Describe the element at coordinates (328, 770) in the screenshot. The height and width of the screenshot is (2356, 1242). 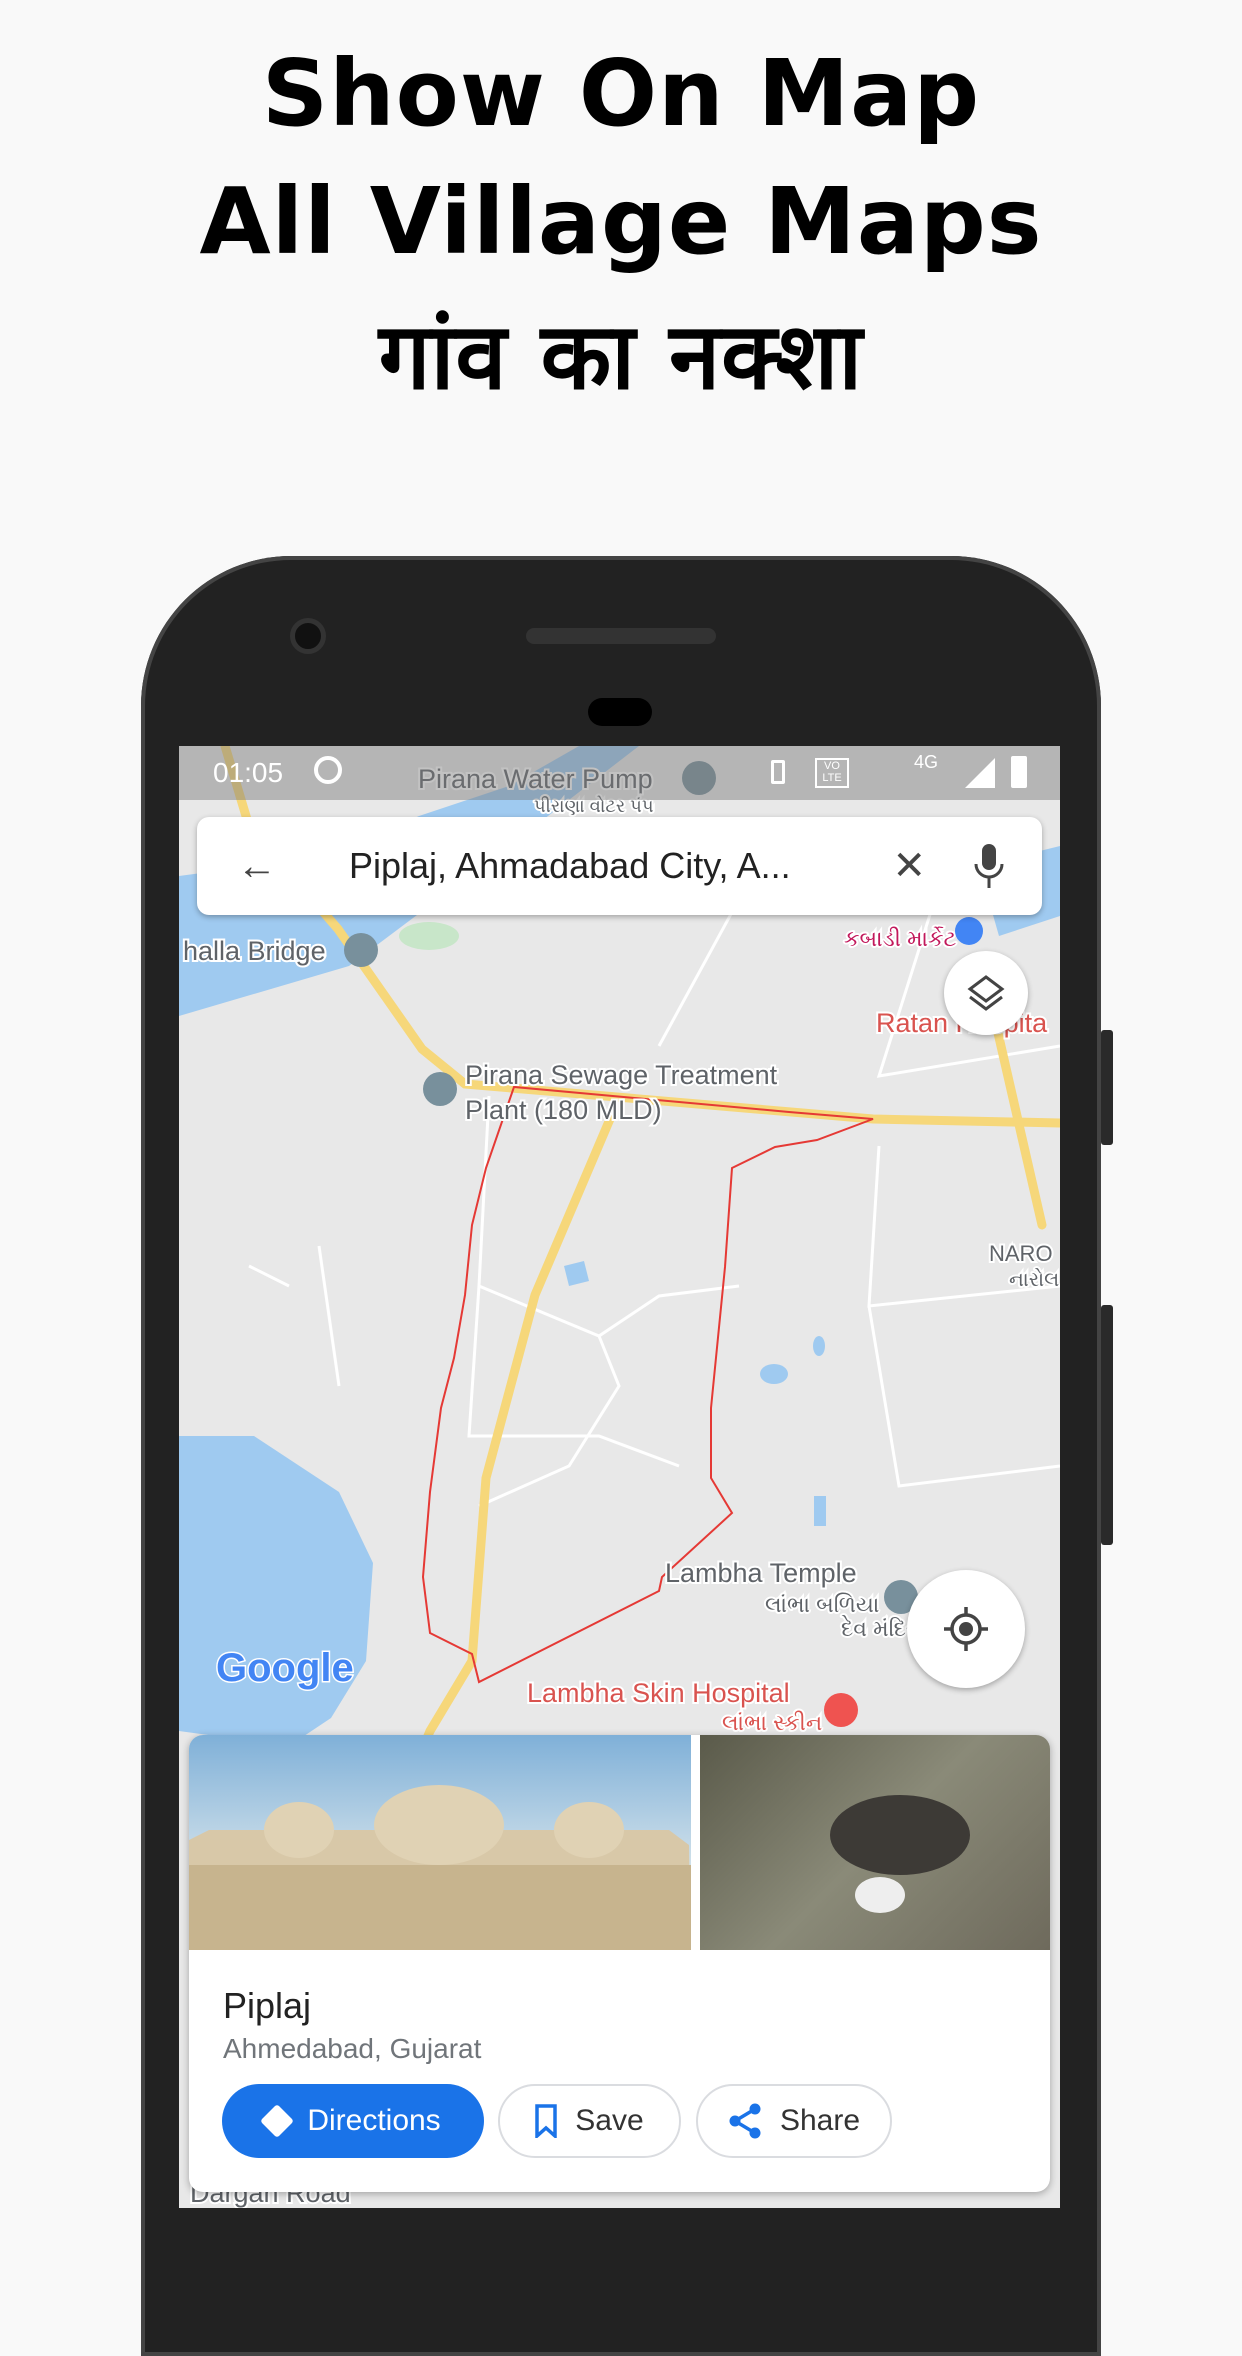
I see `data-saver-icon` at that location.